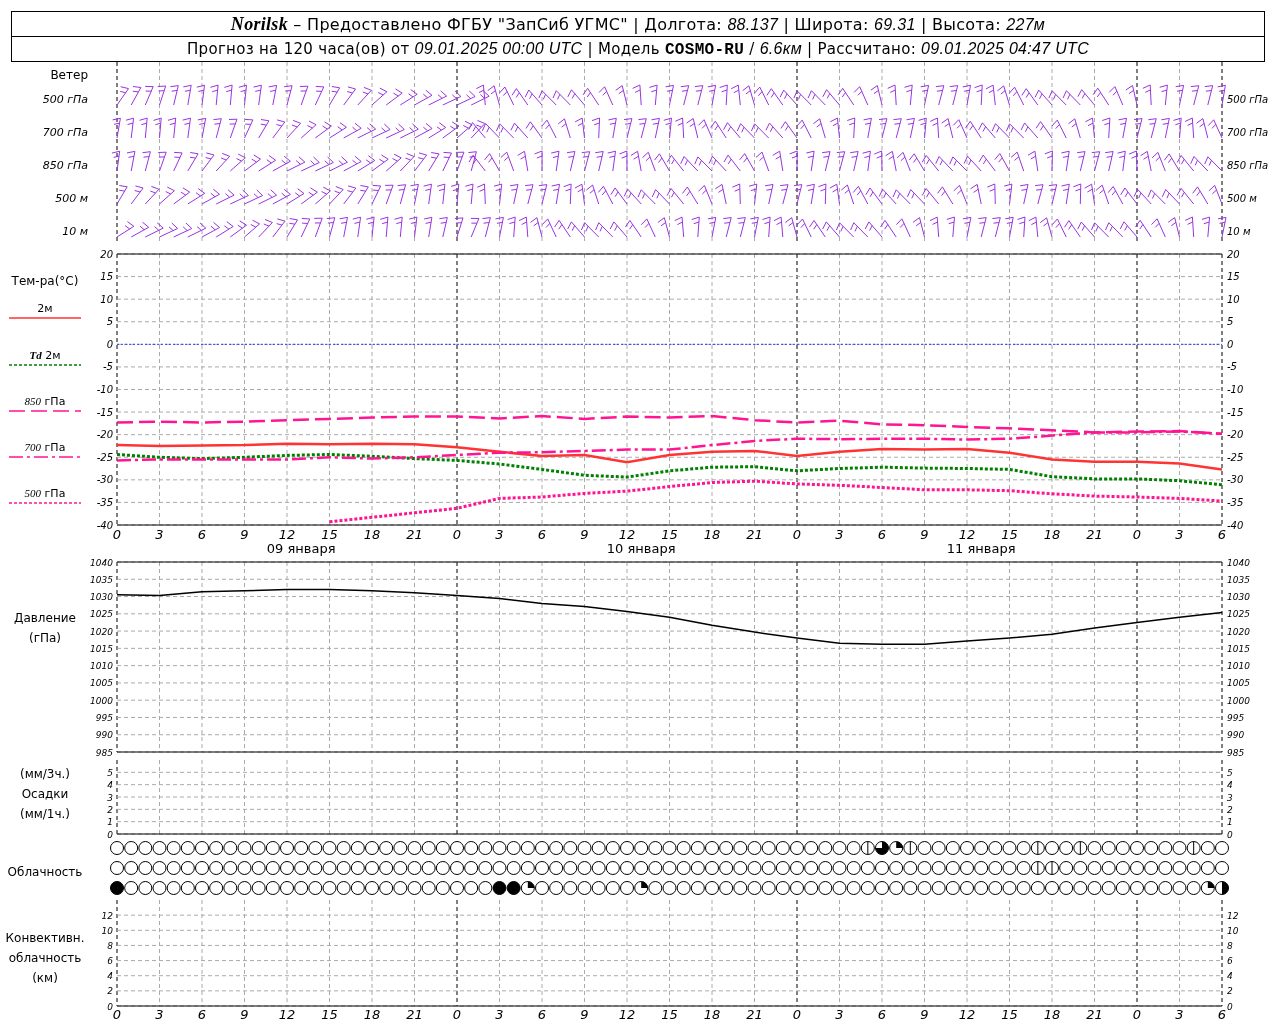  What do you see at coordinates (924, 1014) in the screenshot?
I see `axis-tick-label: 9` at bounding box center [924, 1014].